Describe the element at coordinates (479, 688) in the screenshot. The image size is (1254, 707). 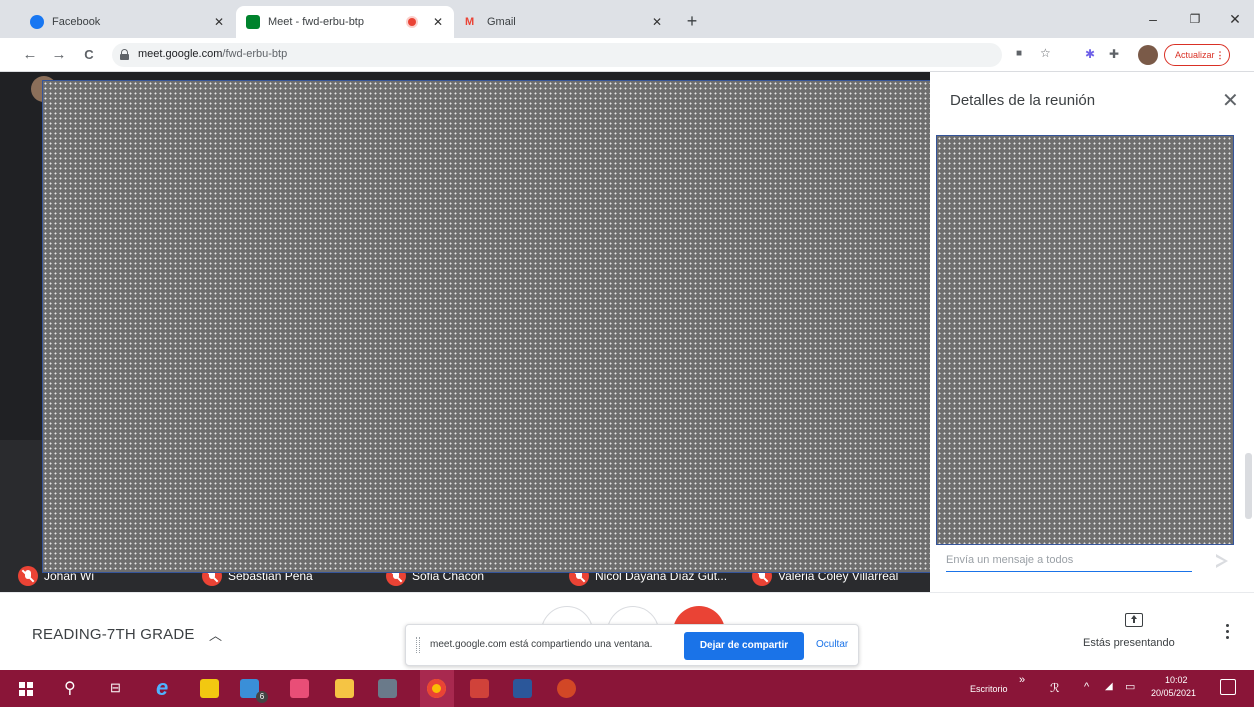
I see `media-player-icon` at that location.